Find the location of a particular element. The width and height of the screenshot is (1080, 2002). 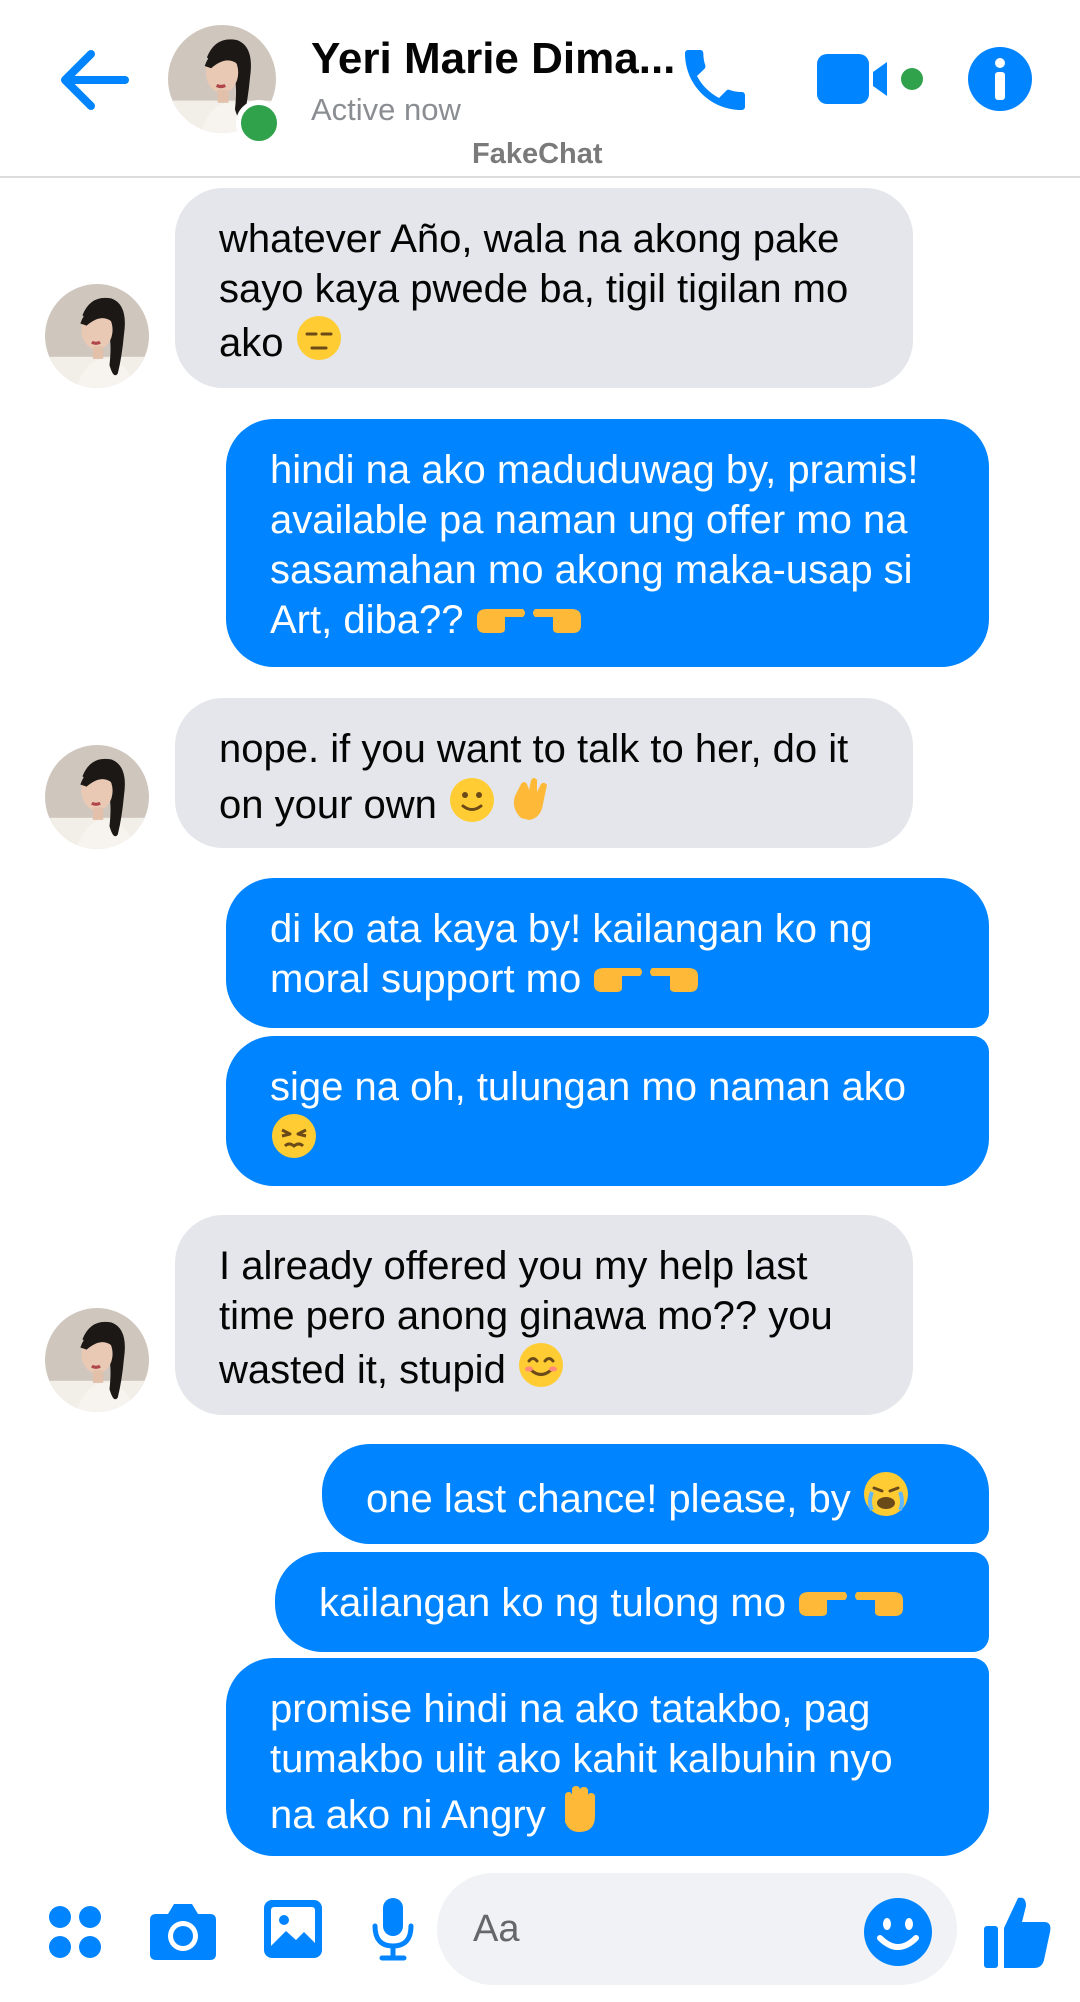

video-camera-icon is located at coordinates (870, 79).